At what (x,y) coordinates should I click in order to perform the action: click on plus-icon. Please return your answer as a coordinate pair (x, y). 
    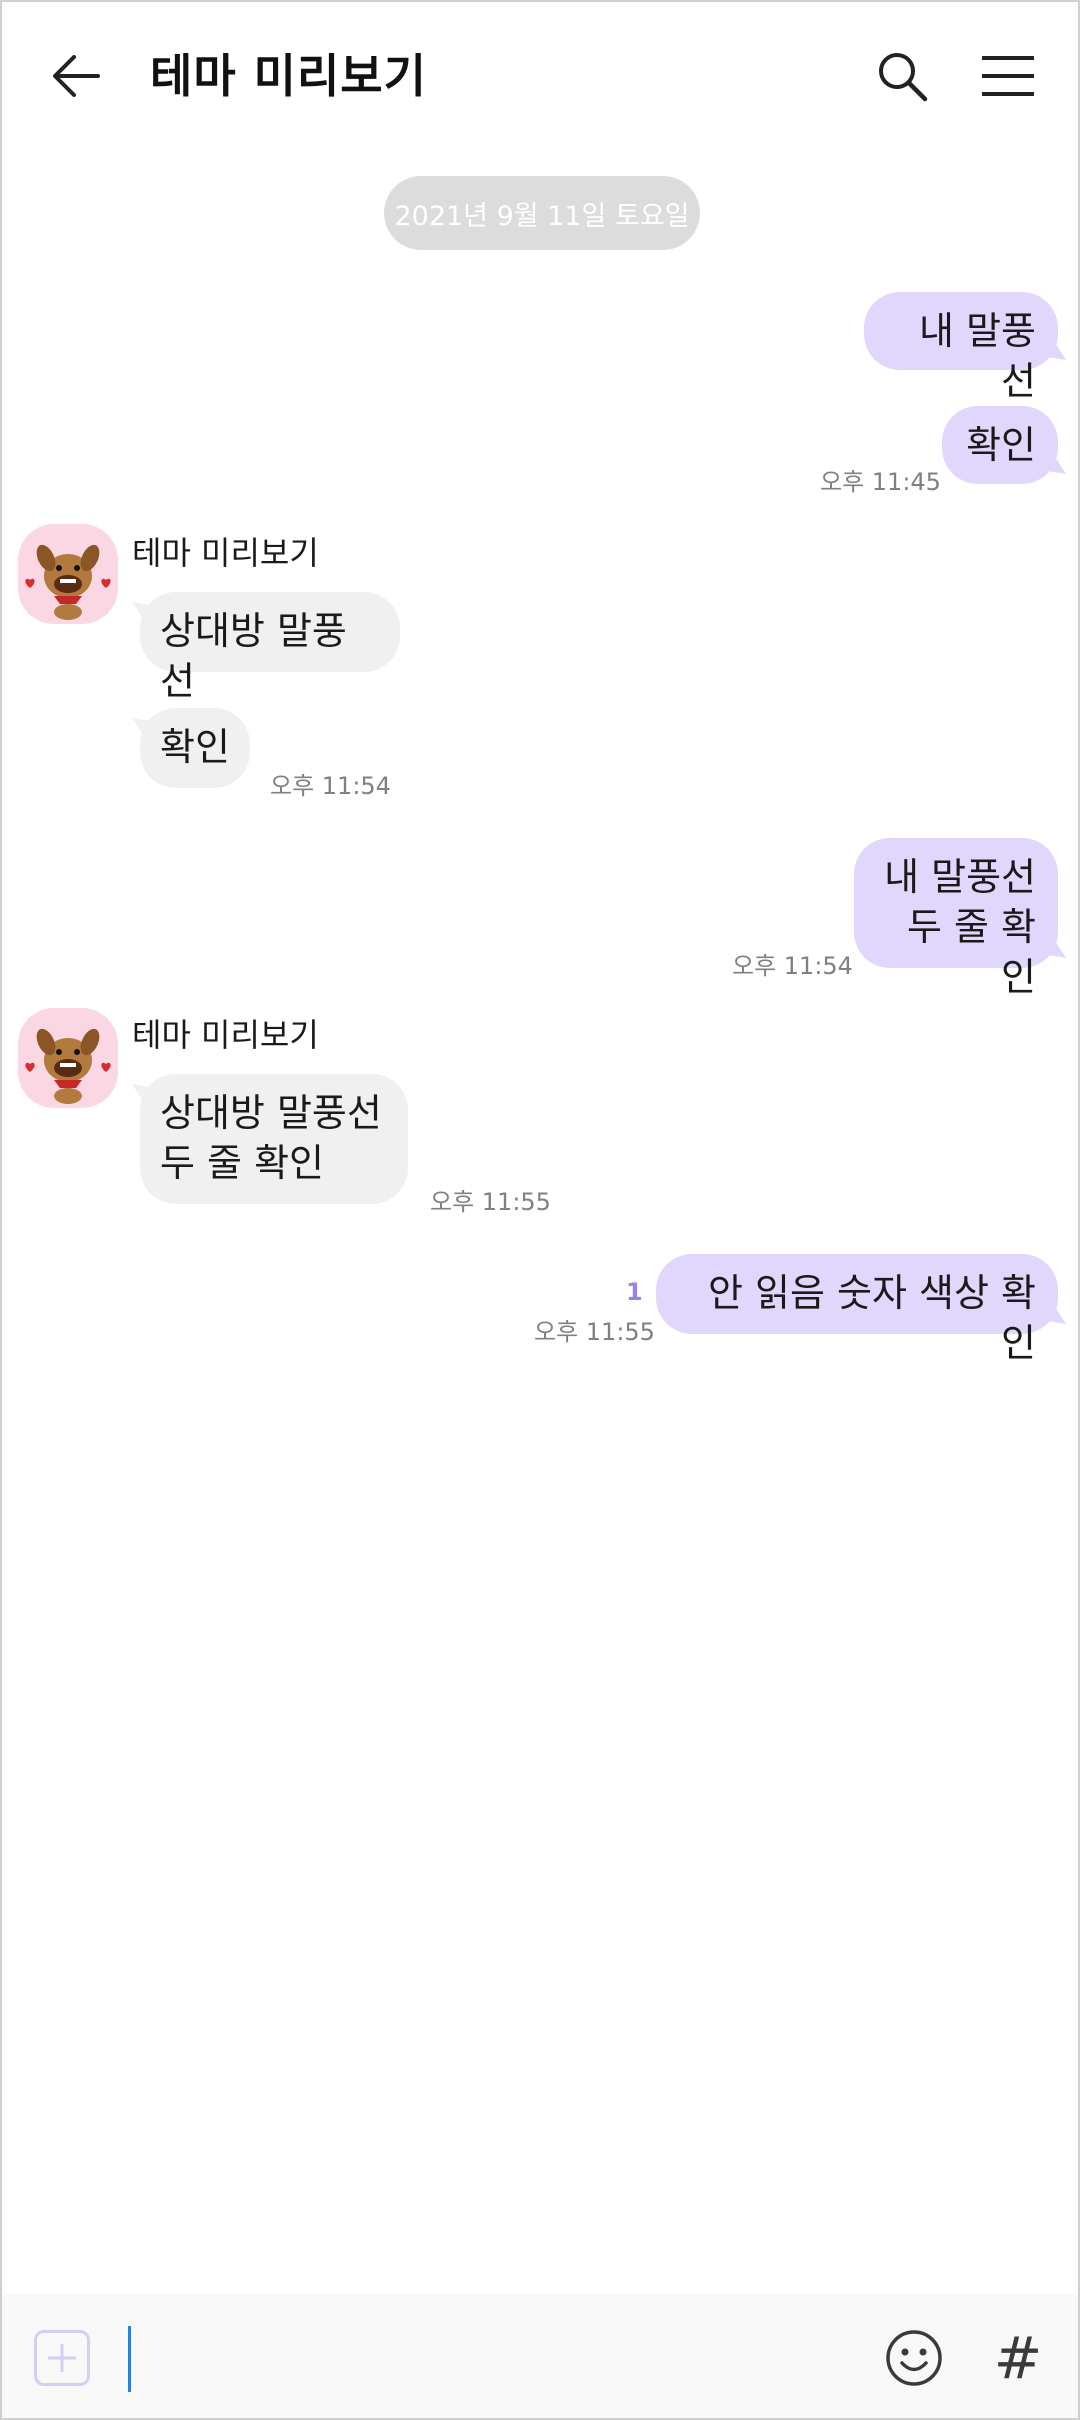
    Looking at the image, I should click on (62, 2358).